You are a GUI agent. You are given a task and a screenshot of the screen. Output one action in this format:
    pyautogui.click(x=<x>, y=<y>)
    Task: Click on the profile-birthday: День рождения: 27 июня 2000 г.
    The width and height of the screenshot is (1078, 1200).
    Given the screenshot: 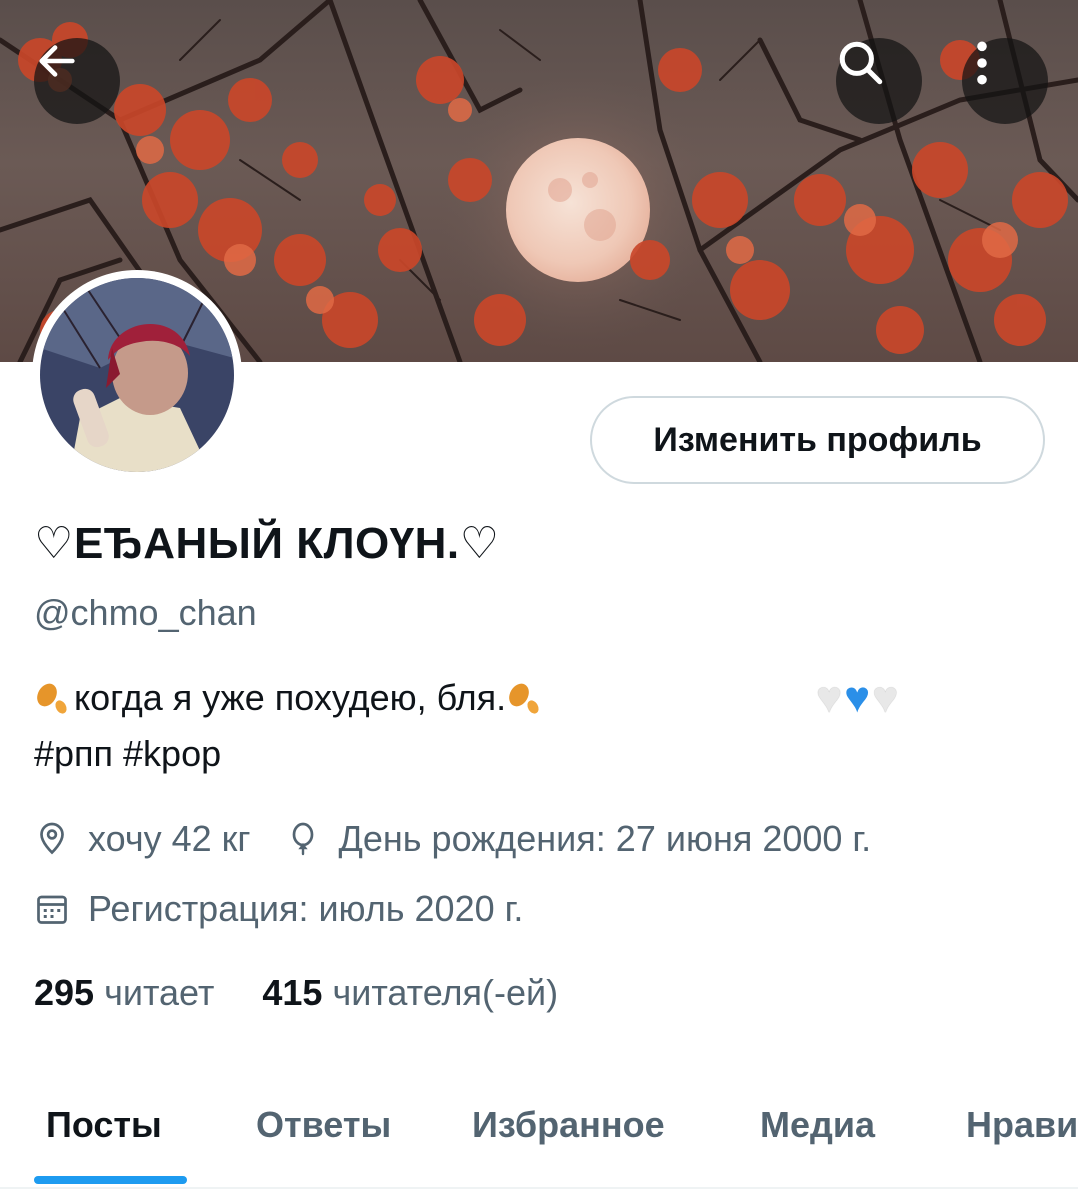 What is the action you would take?
    pyautogui.click(x=605, y=838)
    